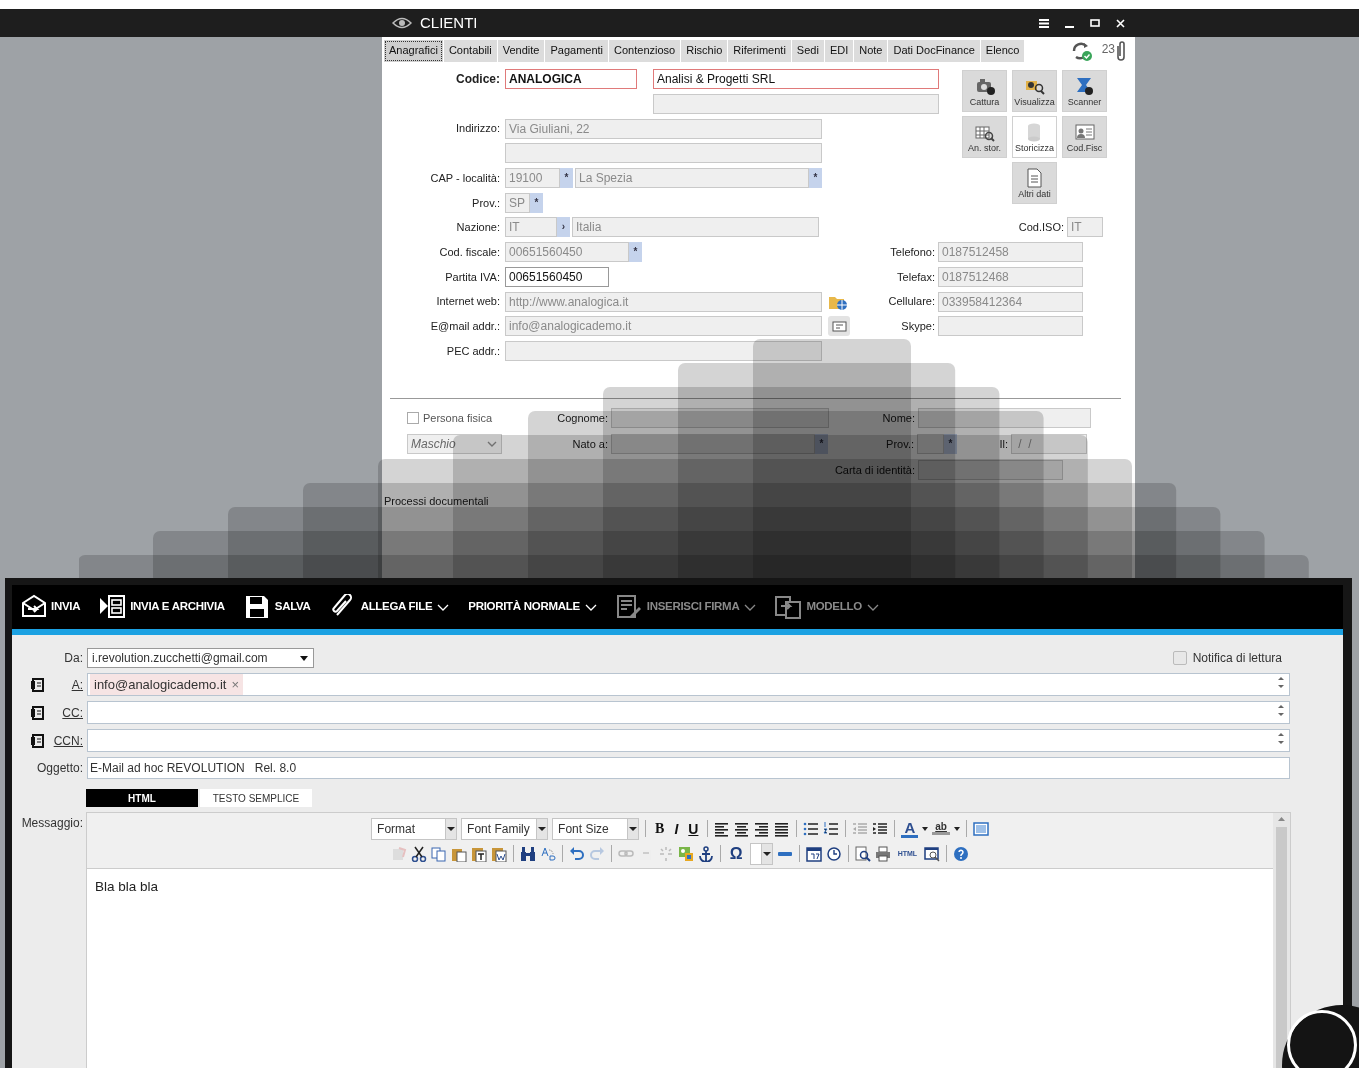 Image resolution: width=1359 pixels, height=1068 pixels. Describe the element at coordinates (762, 828) in the screenshot. I see `align-right-icon` at that location.